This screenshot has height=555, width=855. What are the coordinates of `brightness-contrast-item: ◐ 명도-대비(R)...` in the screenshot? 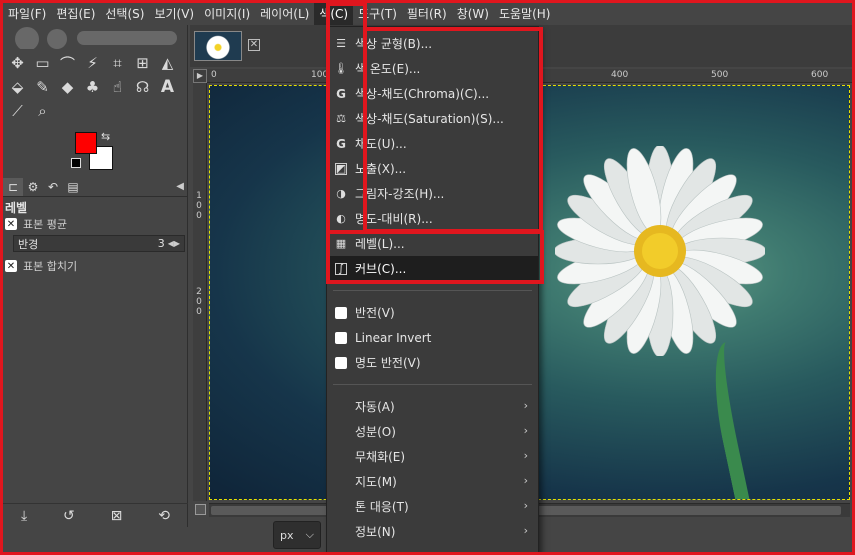 It's located at (432, 218).